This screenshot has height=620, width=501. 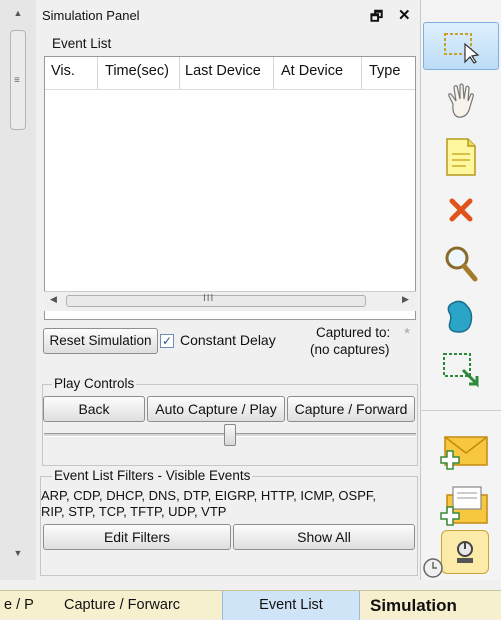 What do you see at coordinates (216, 409) in the screenshot?
I see `auto-capture-play-button: Auto Capture / Play` at bounding box center [216, 409].